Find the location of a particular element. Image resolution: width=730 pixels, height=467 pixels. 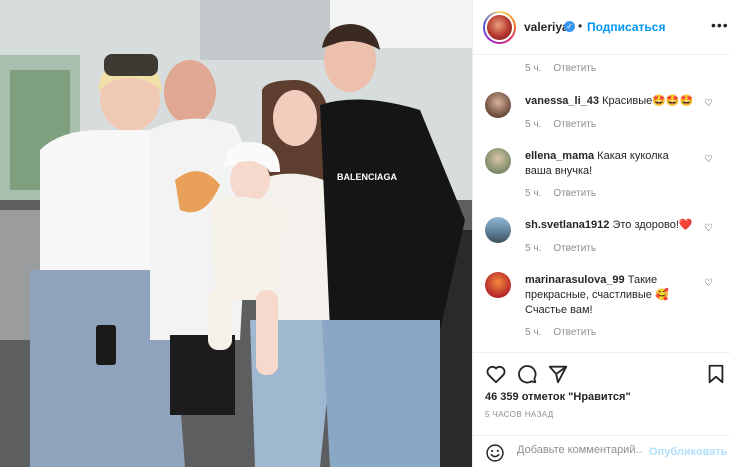

verified-badge-icon: ✓ is located at coordinates (569, 26).